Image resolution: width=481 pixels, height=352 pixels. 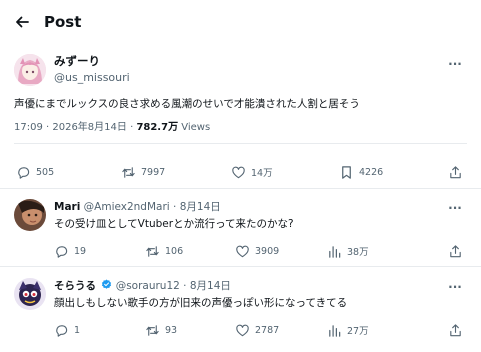 I want to click on views-button: 38万, so click(x=348, y=251).